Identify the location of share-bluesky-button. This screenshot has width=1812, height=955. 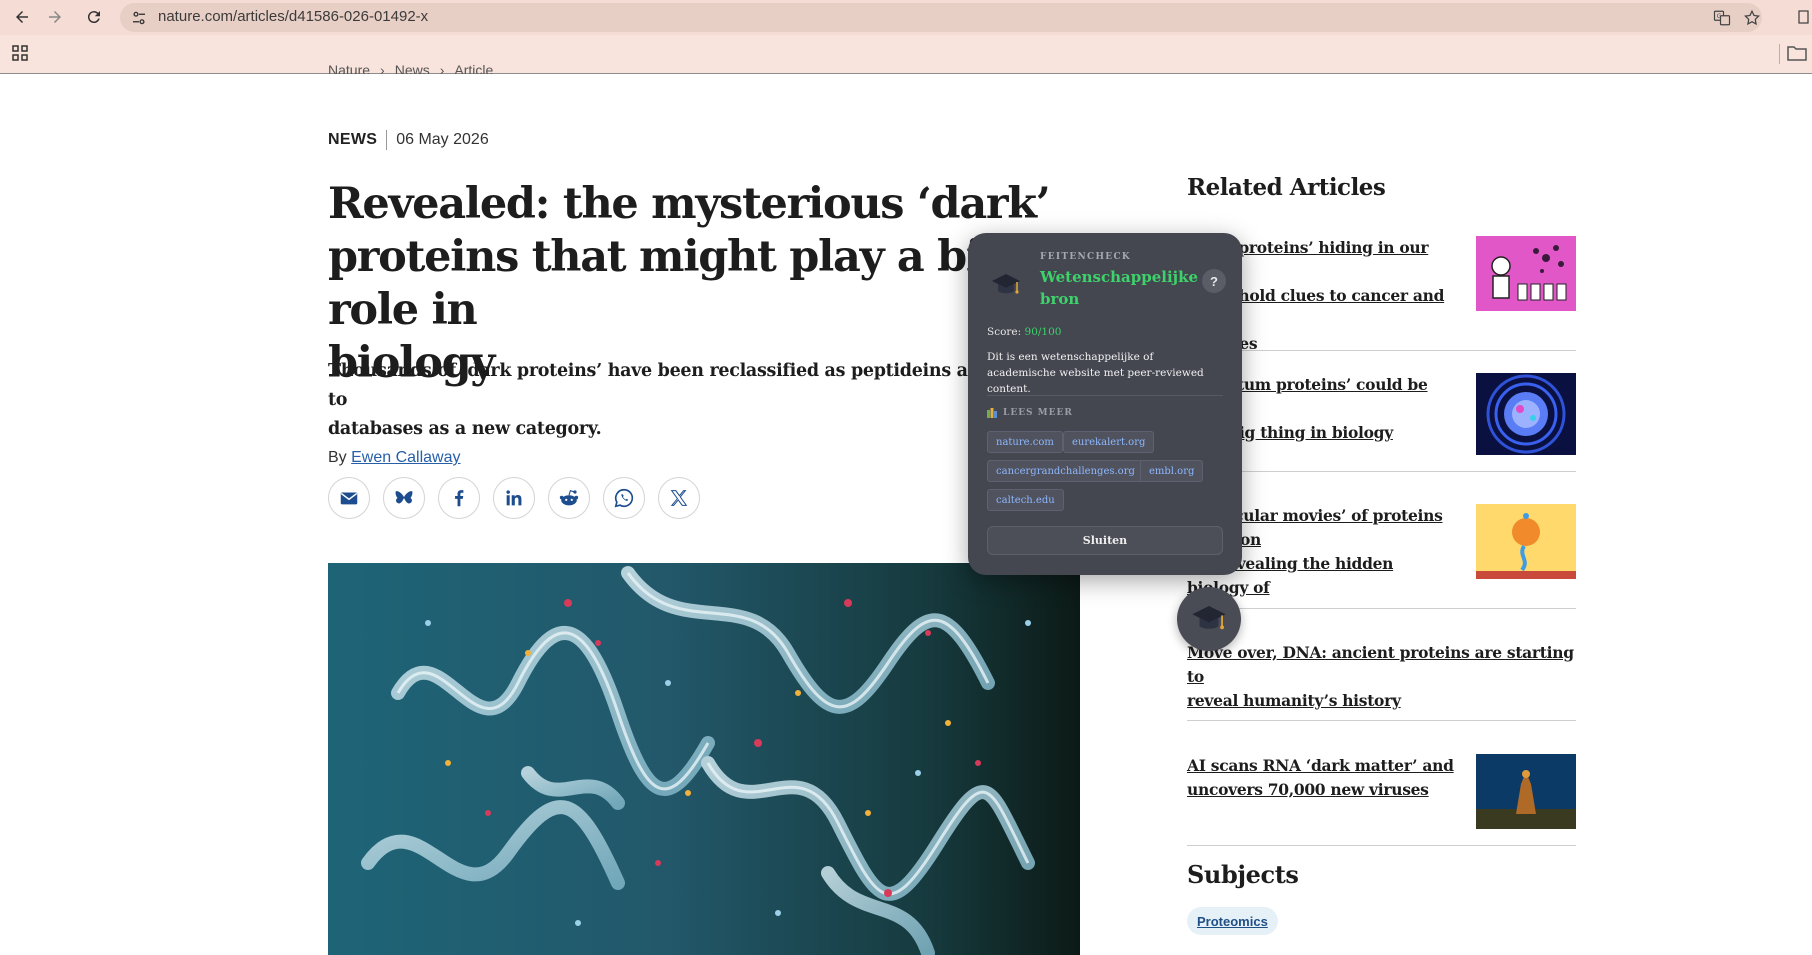
(404, 498).